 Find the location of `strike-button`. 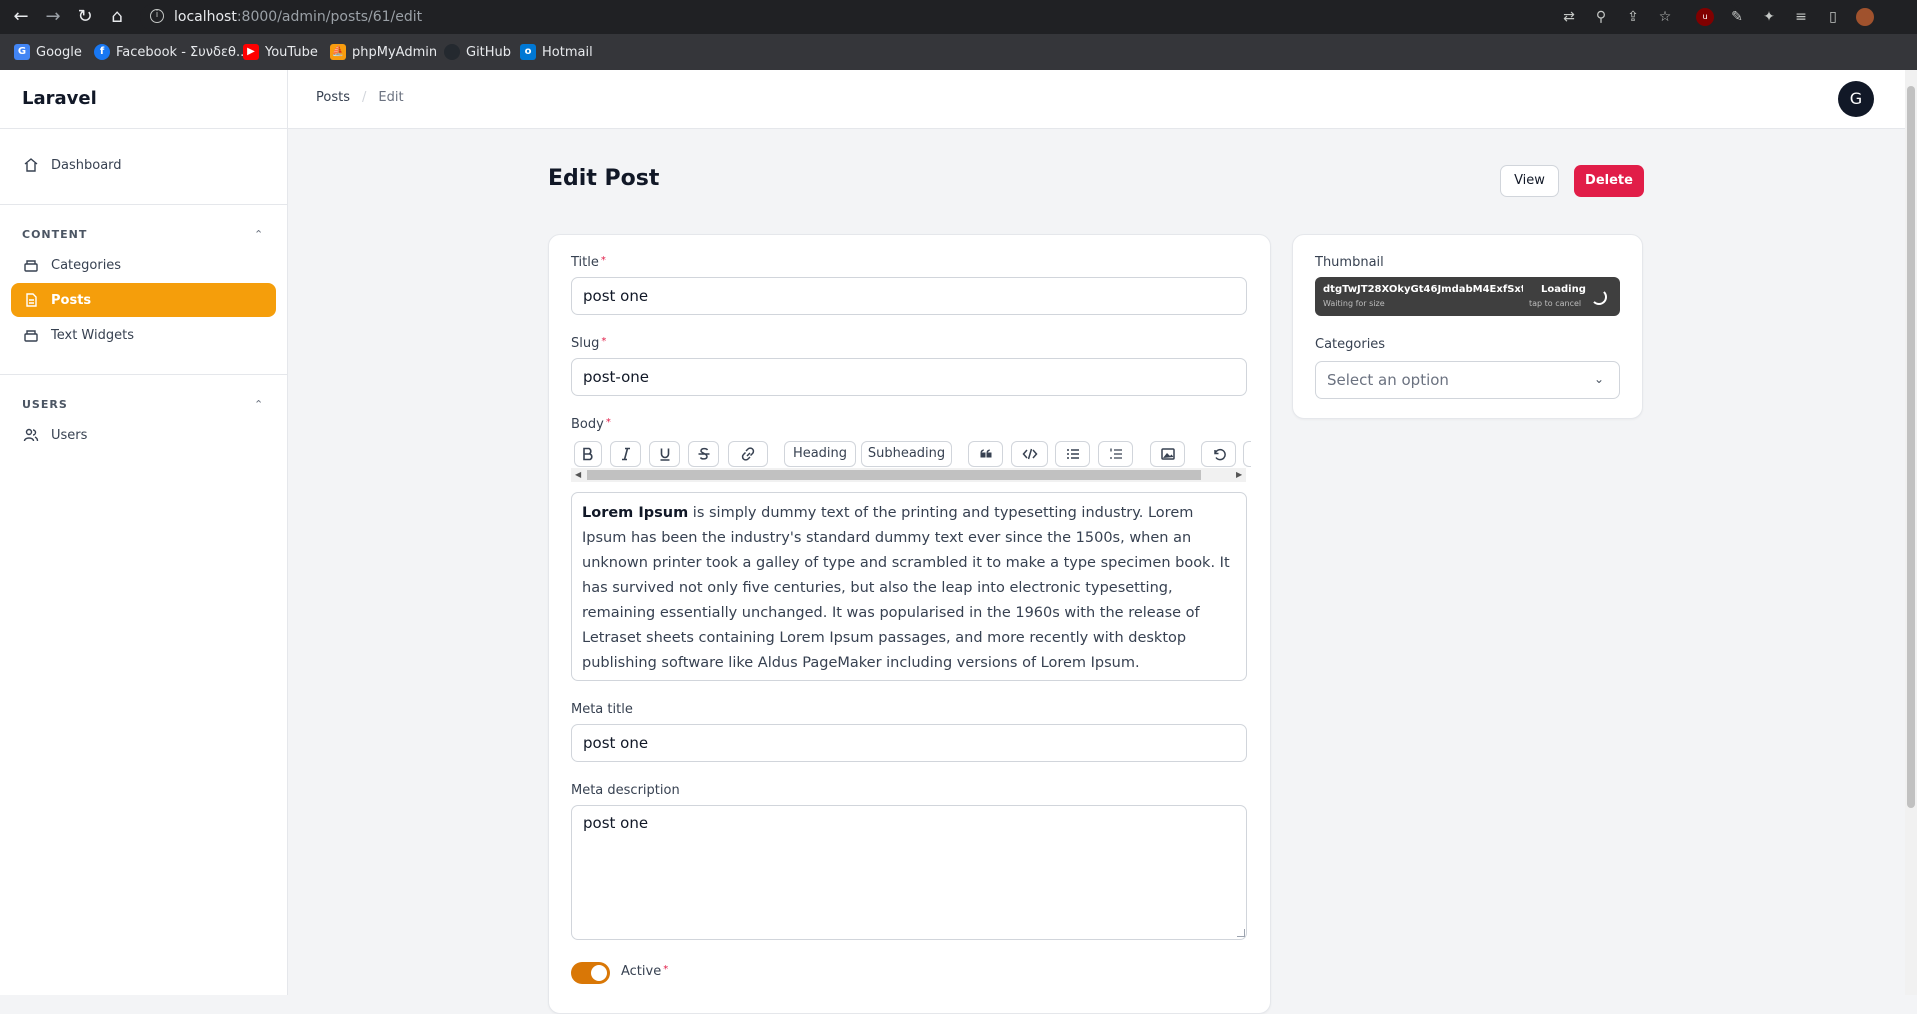

strike-button is located at coordinates (703, 454).